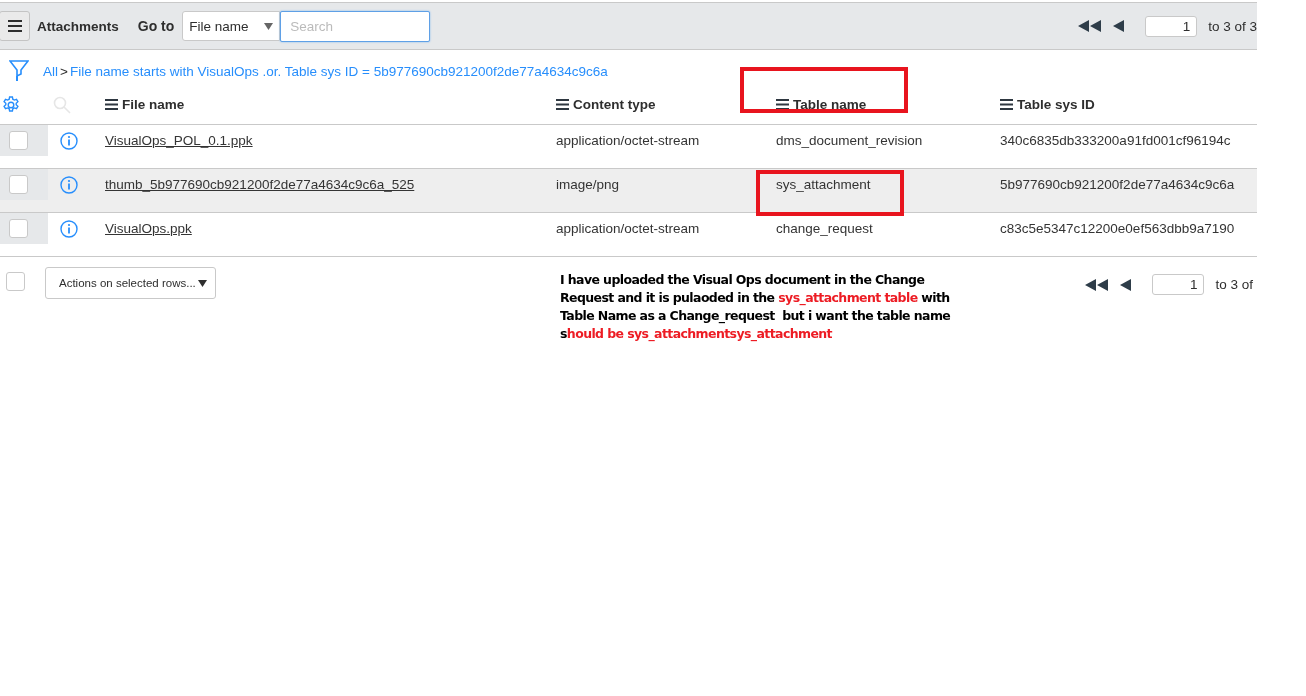  I want to click on list-title: Attachments, so click(78, 26).